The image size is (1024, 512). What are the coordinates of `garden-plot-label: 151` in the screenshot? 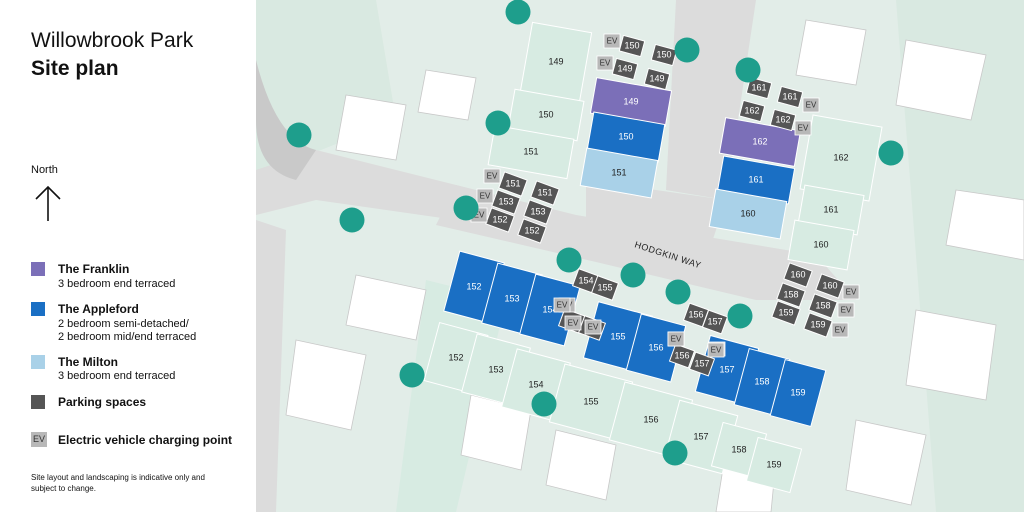 It's located at (530, 151).